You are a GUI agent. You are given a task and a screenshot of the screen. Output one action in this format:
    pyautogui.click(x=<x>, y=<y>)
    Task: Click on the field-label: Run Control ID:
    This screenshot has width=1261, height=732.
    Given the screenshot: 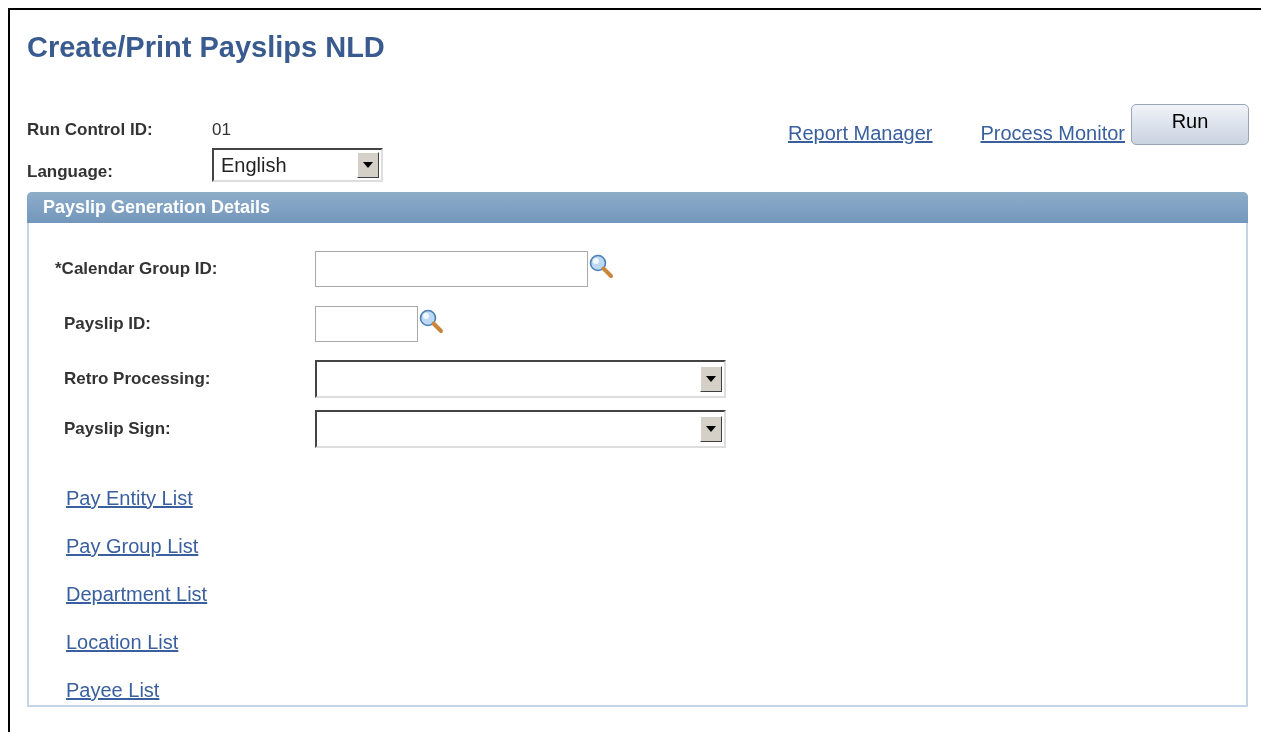 What is the action you would take?
    pyautogui.click(x=90, y=130)
    